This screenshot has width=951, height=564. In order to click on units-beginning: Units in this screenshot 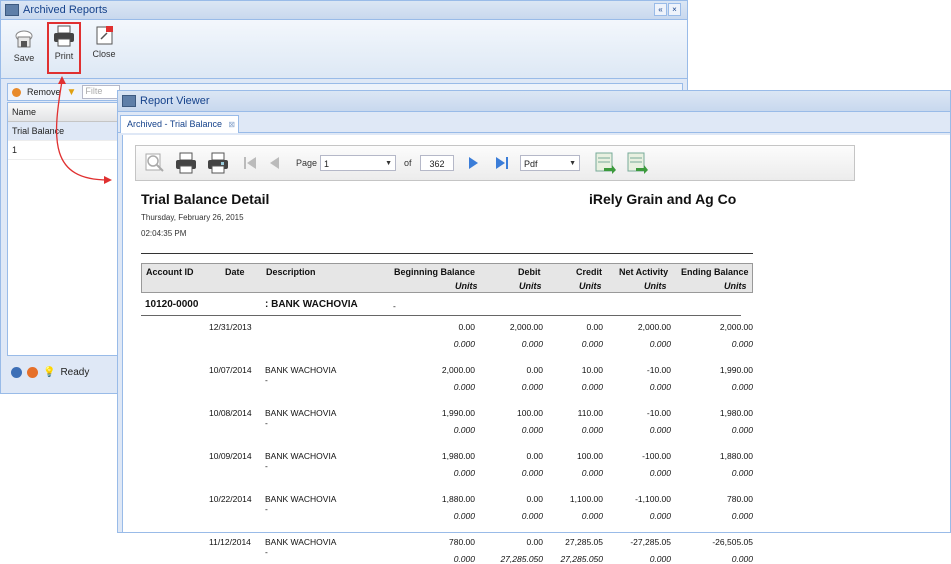, I will do `click(466, 286)`.